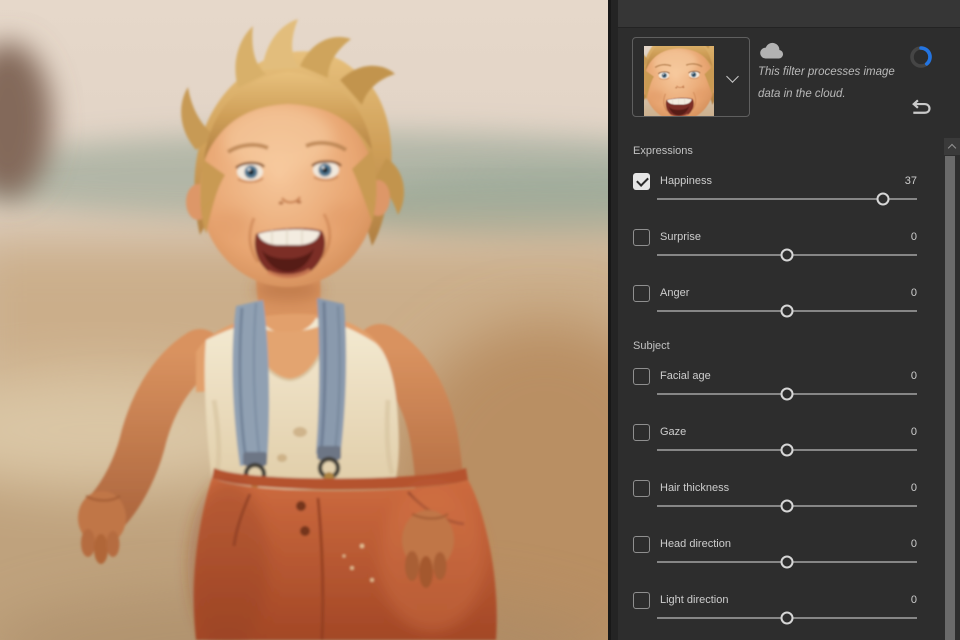  Describe the element at coordinates (913, 237) in the screenshot. I see `value-surprise: 0` at that location.